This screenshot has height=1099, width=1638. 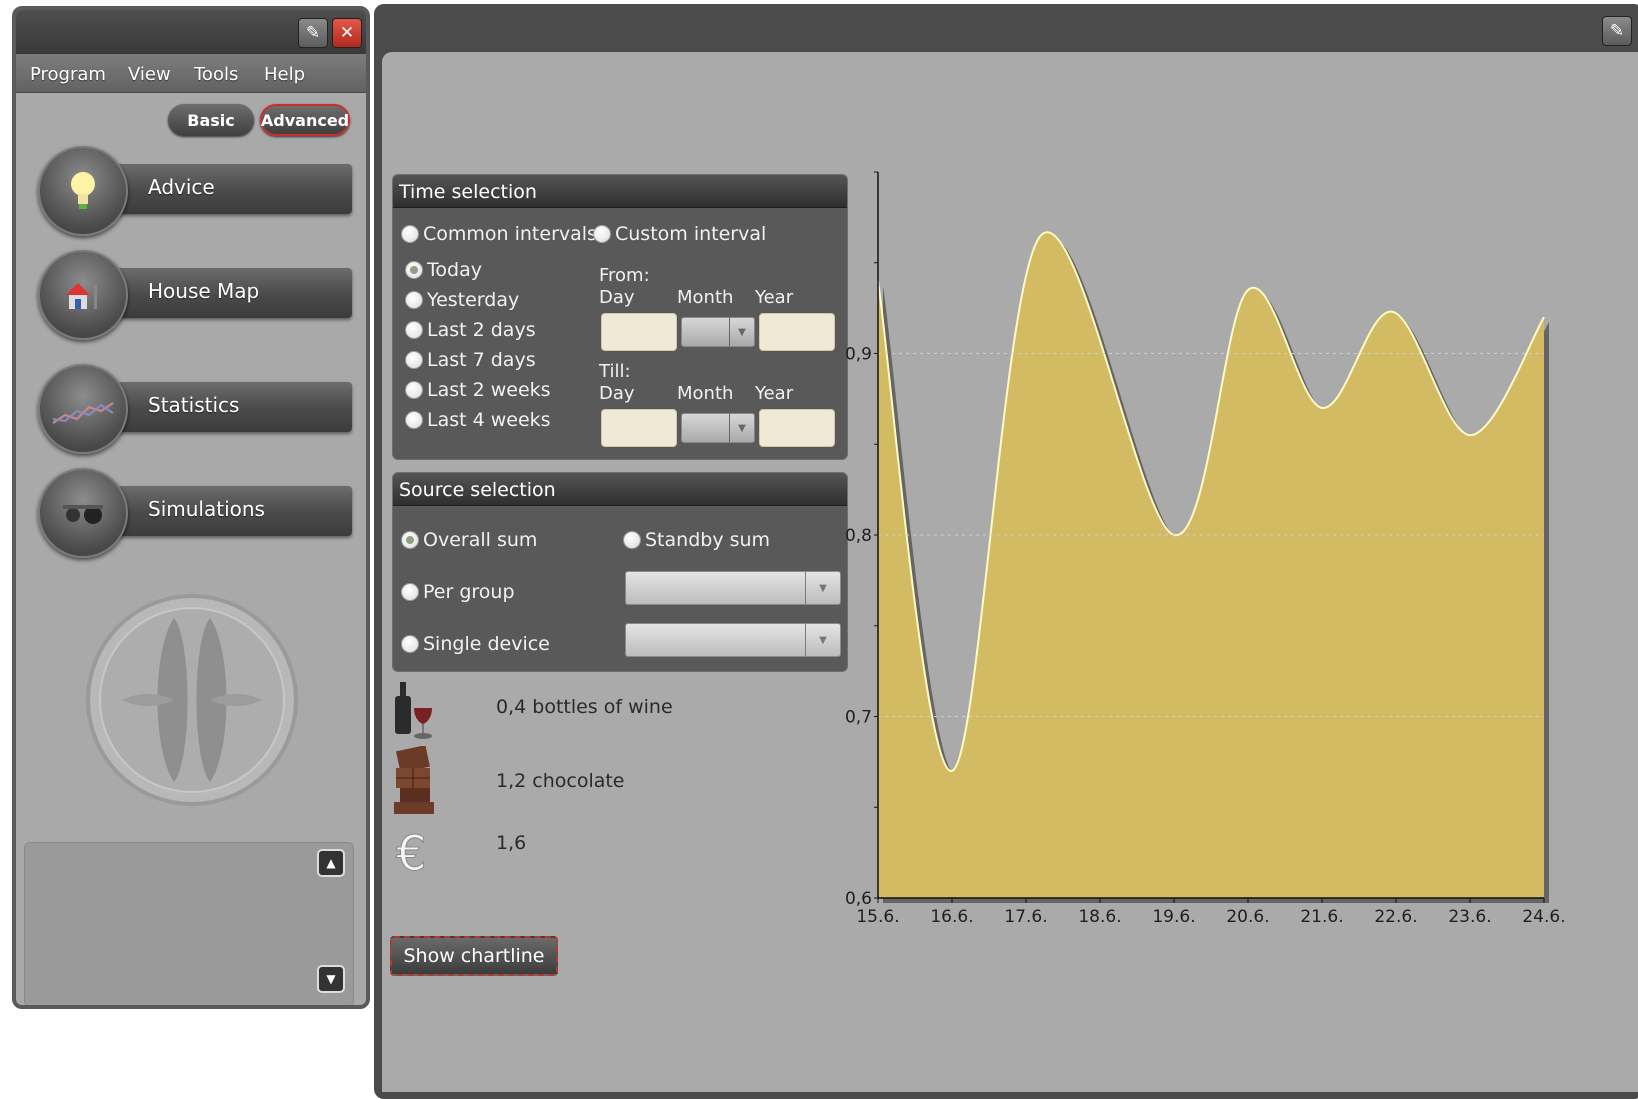 What do you see at coordinates (149, 74) in the screenshot?
I see `menu-view: View` at bounding box center [149, 74].